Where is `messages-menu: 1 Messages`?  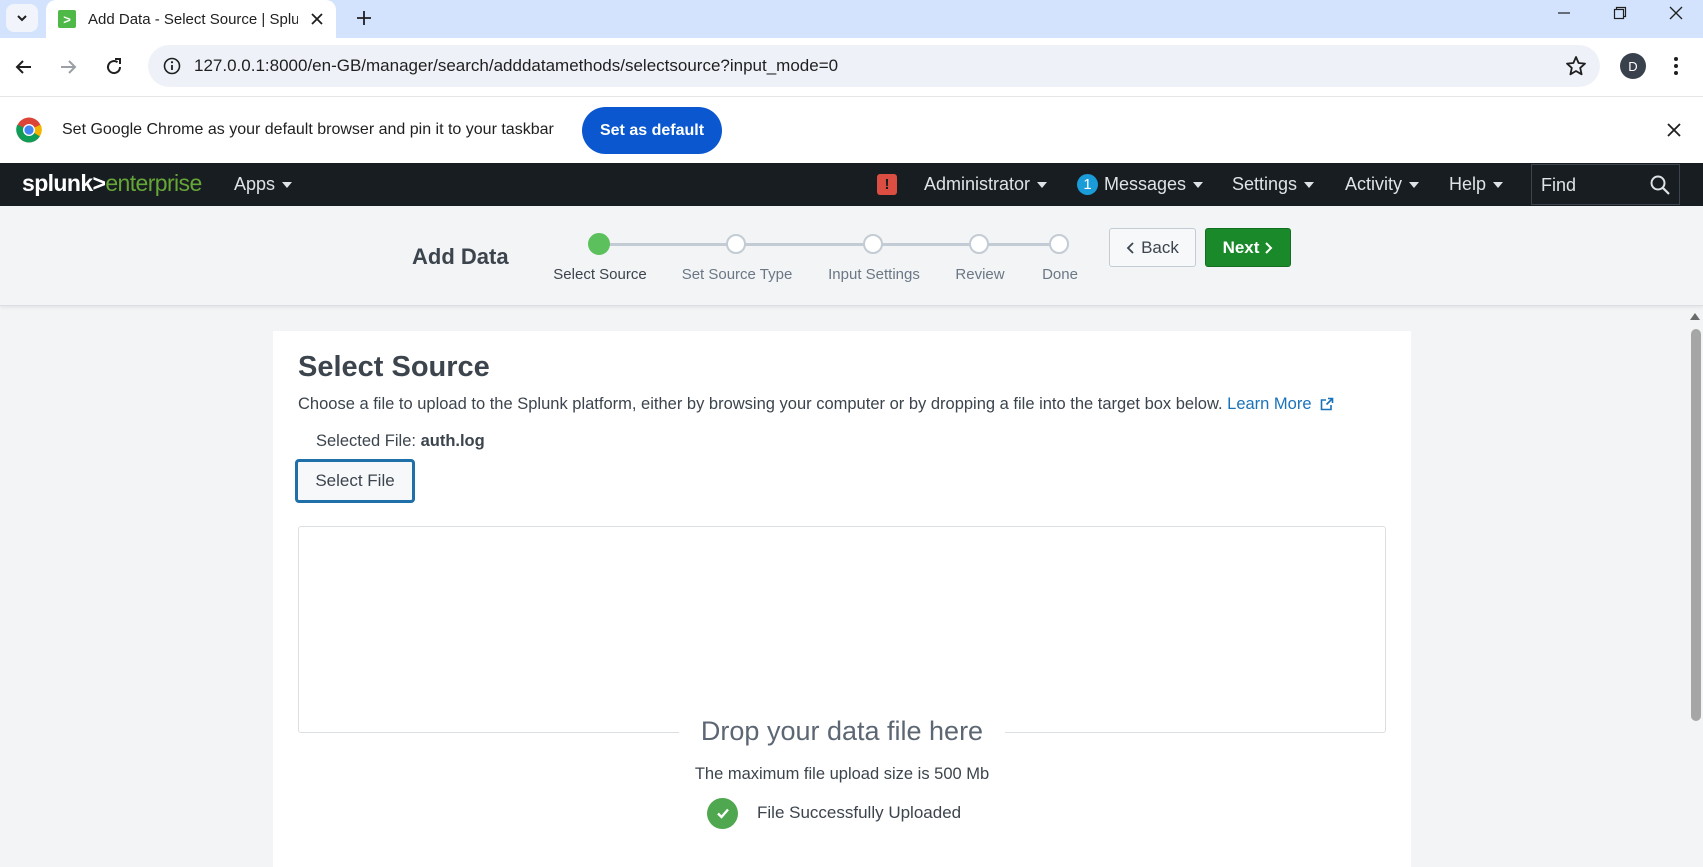 messages-menu: 1 Messages is located at coordinates (1140, 184).